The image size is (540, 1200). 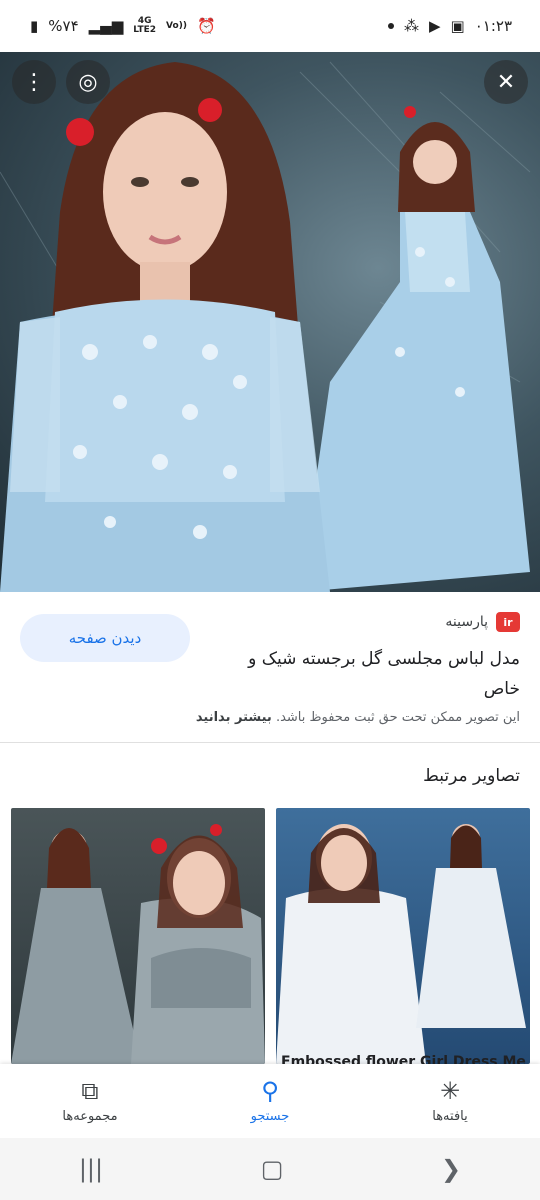 What do you see at coordinates (270, 26) in the screenshot?
I see `status-bar: ▮ %۷۴ ▂▄▆ 4G LTE2 Vo)) ⏰ ⁂ ▶ ▣ ۰۱:۲۳` at bounding box center [270, 26].